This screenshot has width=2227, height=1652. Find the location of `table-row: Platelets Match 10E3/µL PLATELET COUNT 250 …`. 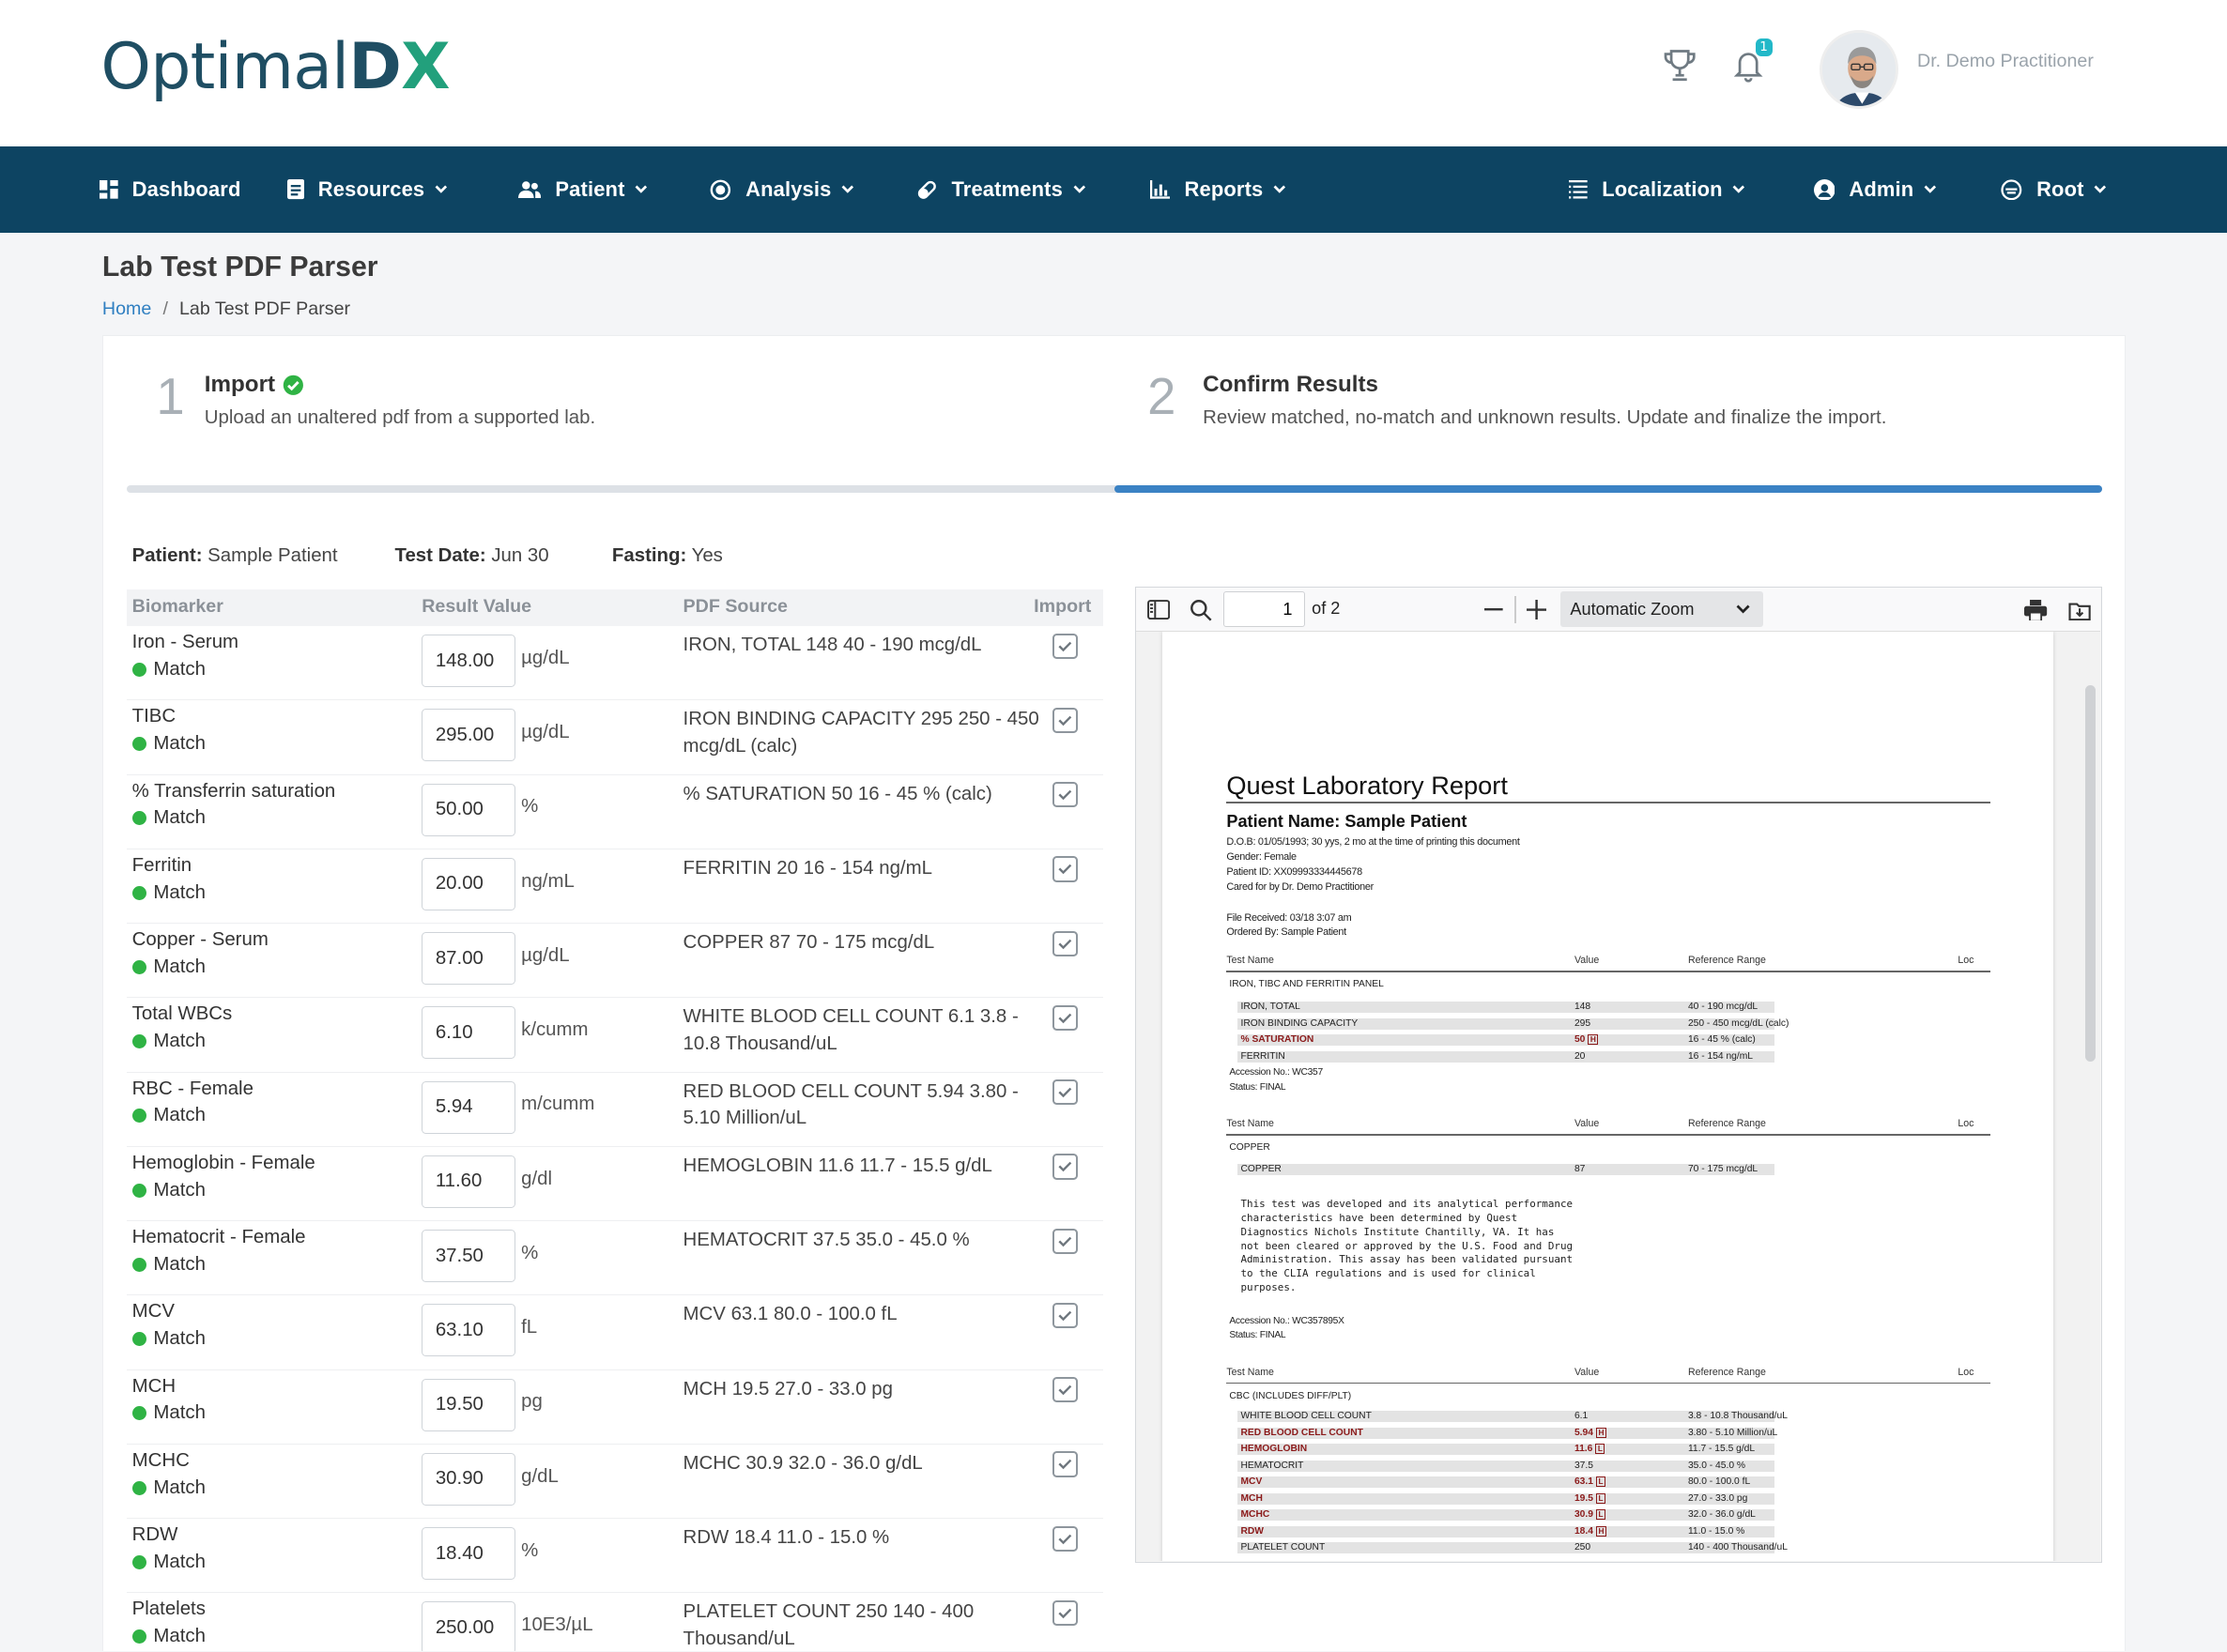

table-row: Platelets Match 10E3/µL PLATELET COUNT 250 … is located at coordinates (615, 1622).